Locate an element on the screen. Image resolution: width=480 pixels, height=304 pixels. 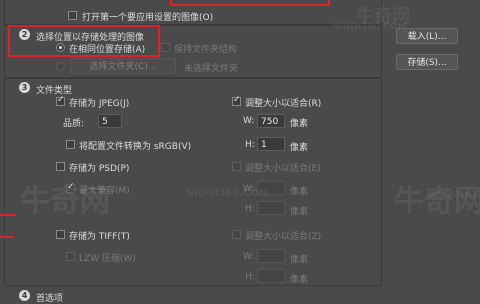
srgb-checkbox is located at coordinates (70, 144).